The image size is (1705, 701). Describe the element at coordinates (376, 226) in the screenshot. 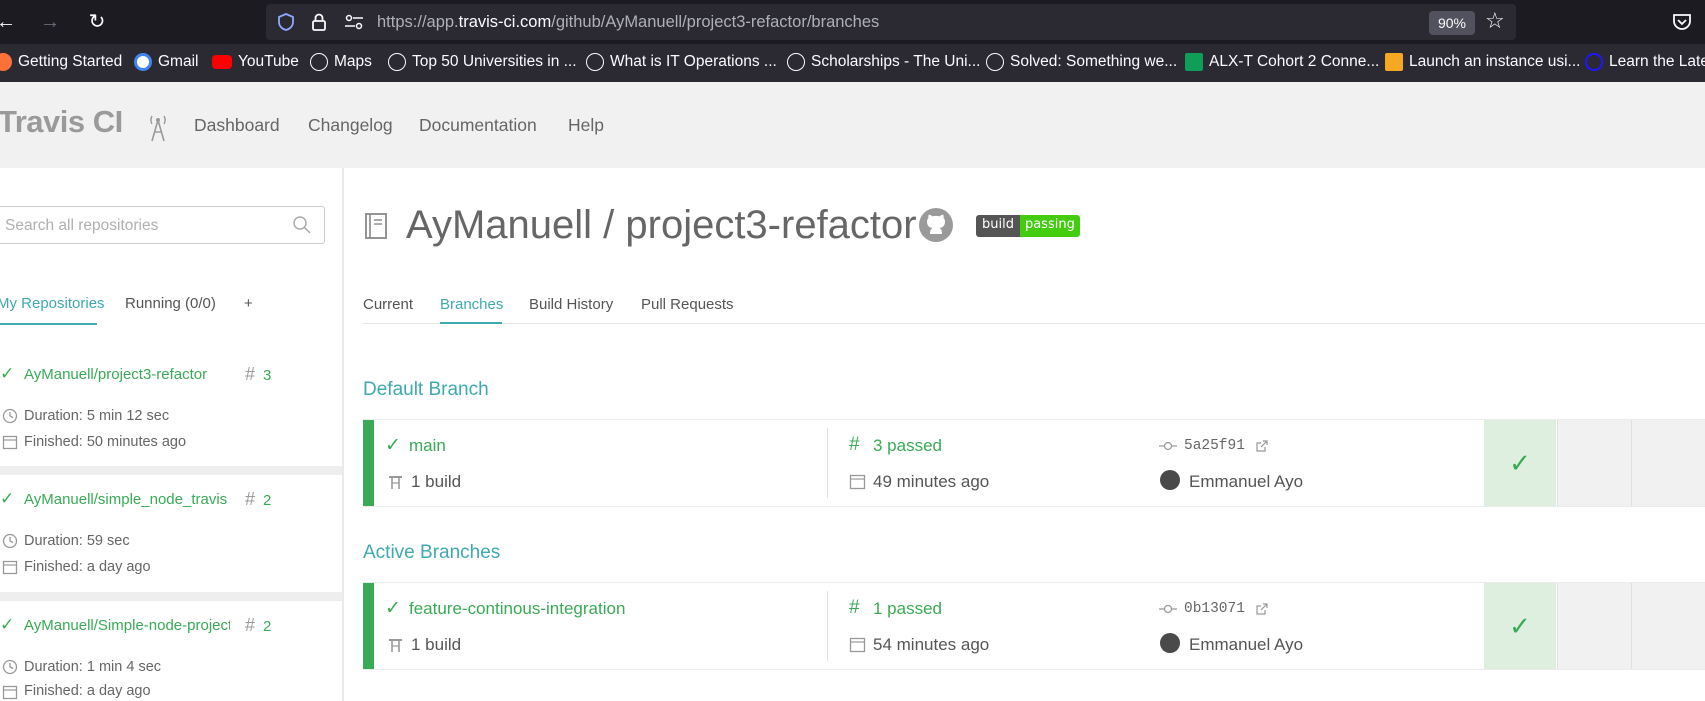

I see `repo-book-icon` at that location.